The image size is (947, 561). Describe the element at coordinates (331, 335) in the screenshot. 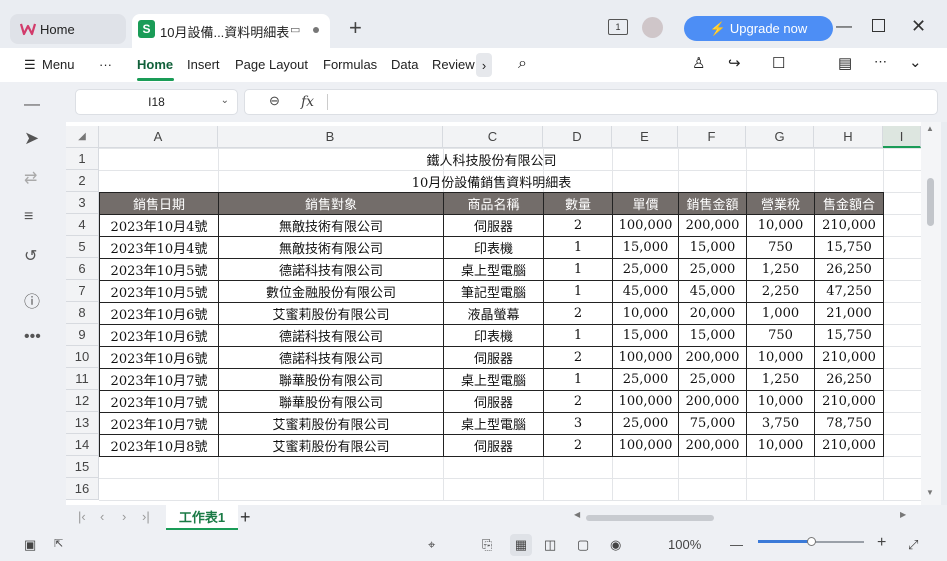

I see `table-cell: 德諾科技有限公司` at that location.